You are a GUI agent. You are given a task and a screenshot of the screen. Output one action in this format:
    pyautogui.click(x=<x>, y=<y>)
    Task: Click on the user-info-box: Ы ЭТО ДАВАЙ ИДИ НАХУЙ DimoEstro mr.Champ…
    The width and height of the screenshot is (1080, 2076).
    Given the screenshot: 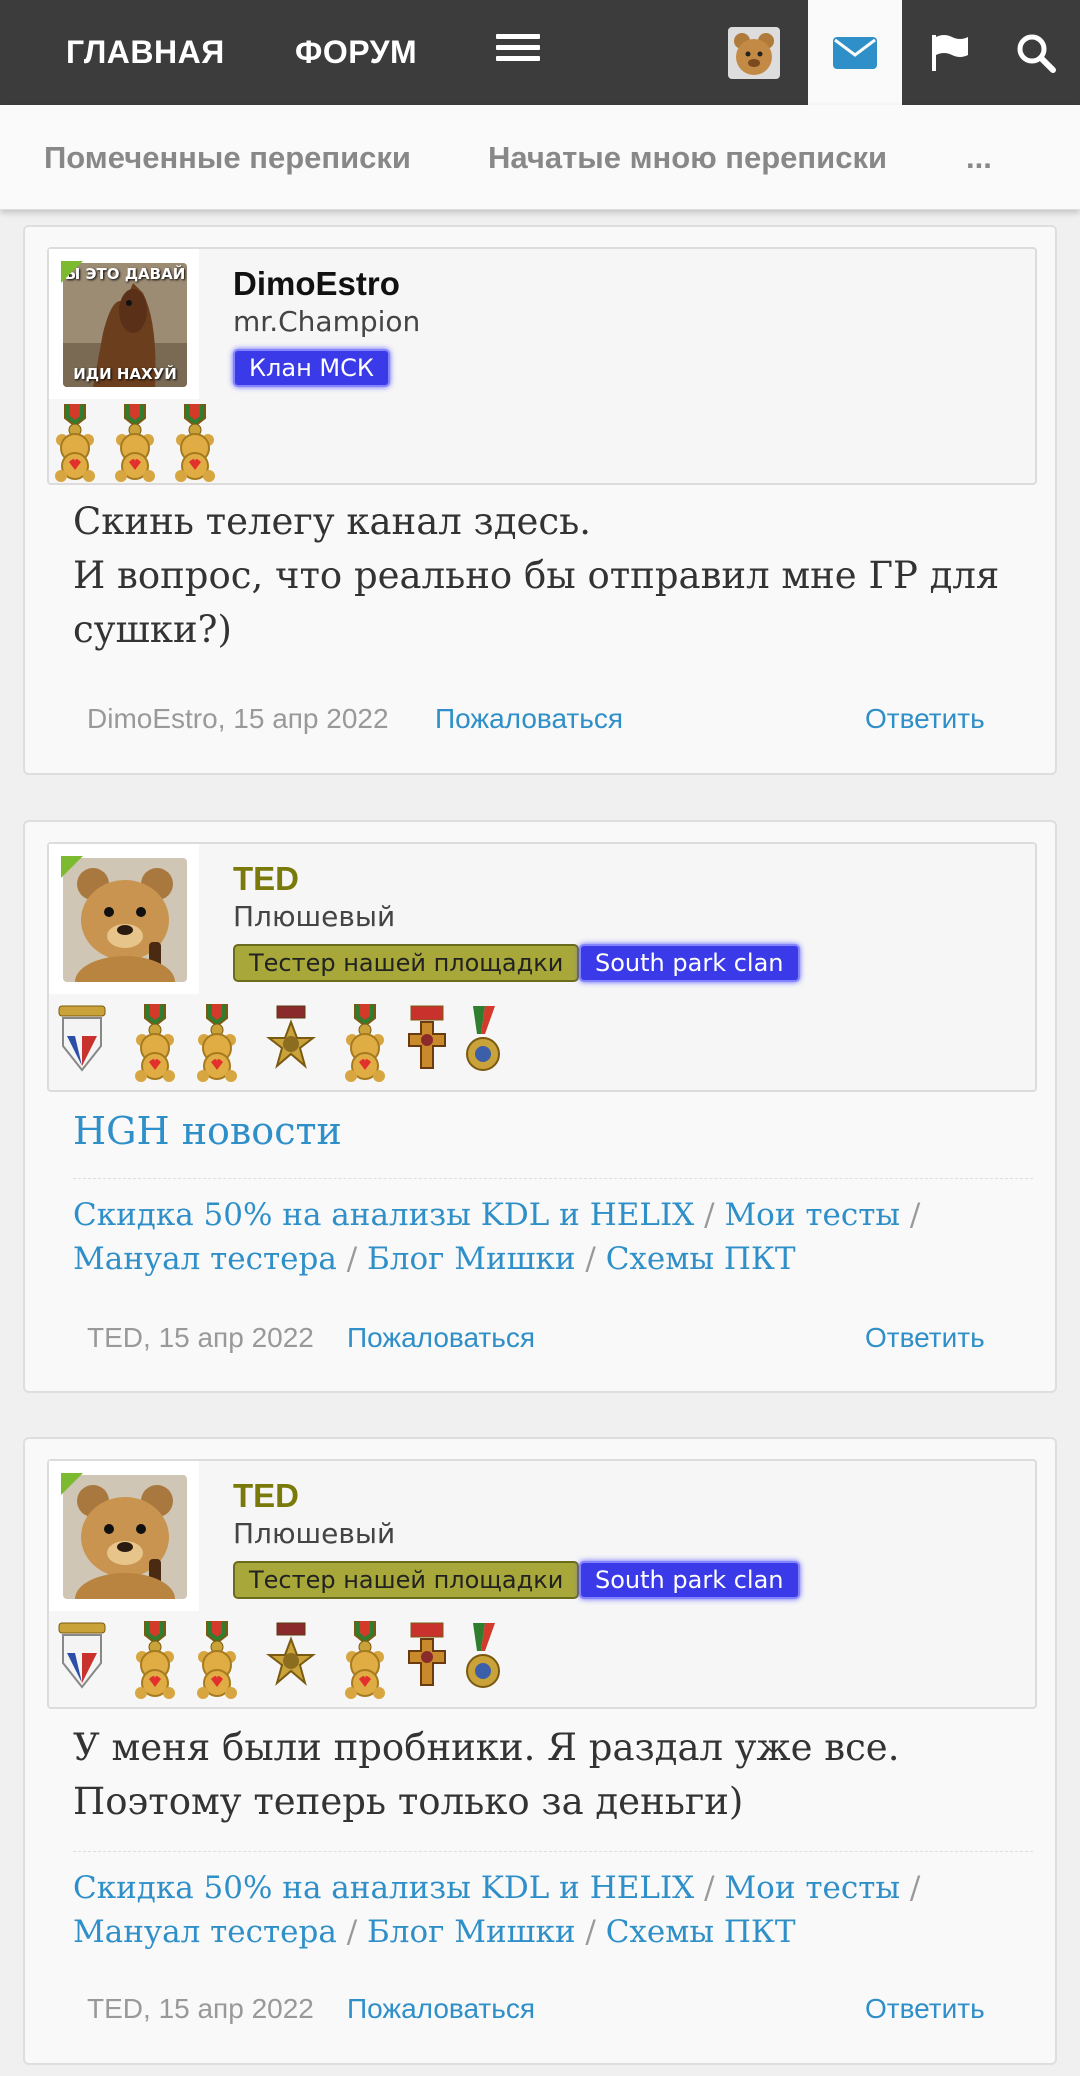 What is the action you would take?
    pyautogui.click(x=542, y=366)
    